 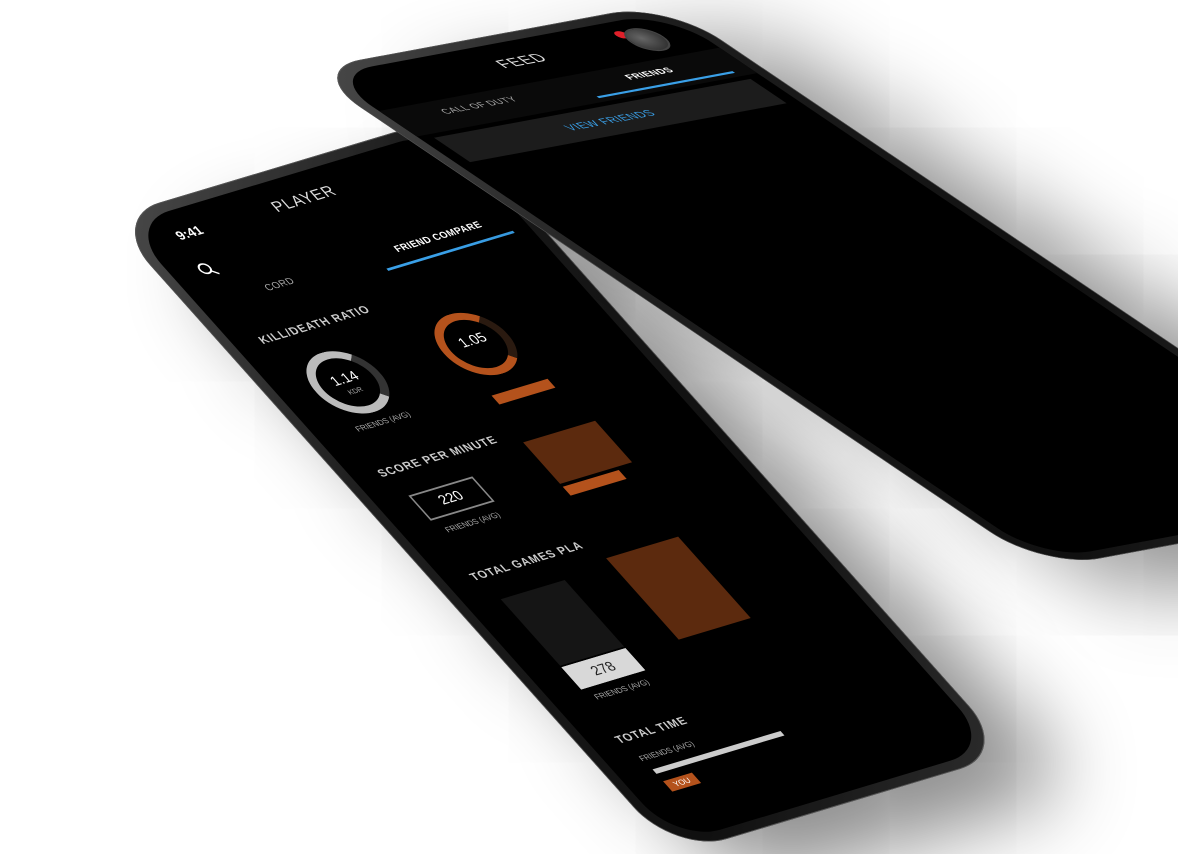 What do you see at coordinates (348, 382) in the screenshot?
I see `kdr-friends-ring: 1.14 KDR` at bounding box center [348, 382].